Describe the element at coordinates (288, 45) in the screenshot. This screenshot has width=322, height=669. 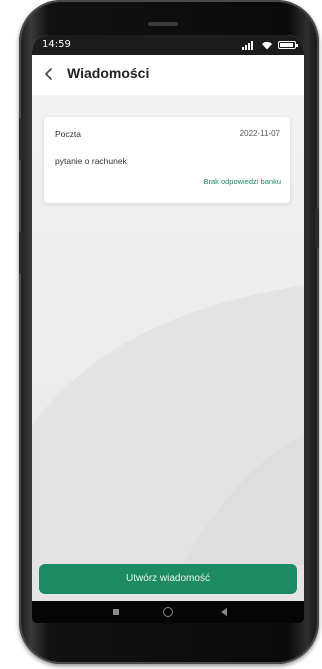
I see `battery-icon` at that location.